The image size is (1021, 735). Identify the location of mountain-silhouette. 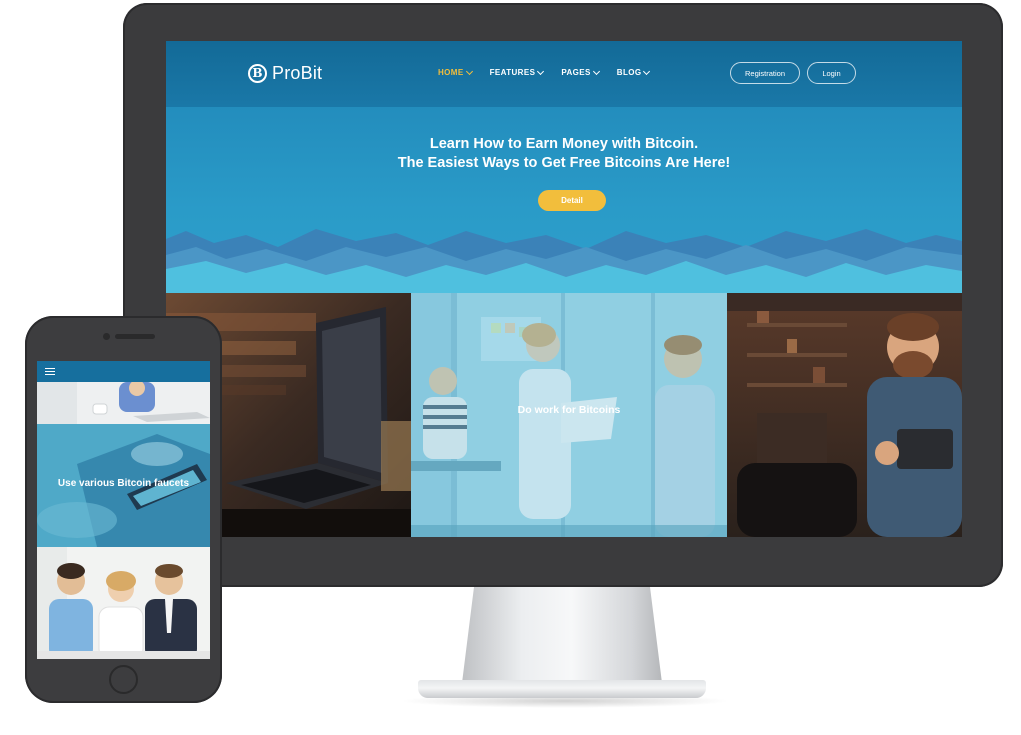
(564, 261).